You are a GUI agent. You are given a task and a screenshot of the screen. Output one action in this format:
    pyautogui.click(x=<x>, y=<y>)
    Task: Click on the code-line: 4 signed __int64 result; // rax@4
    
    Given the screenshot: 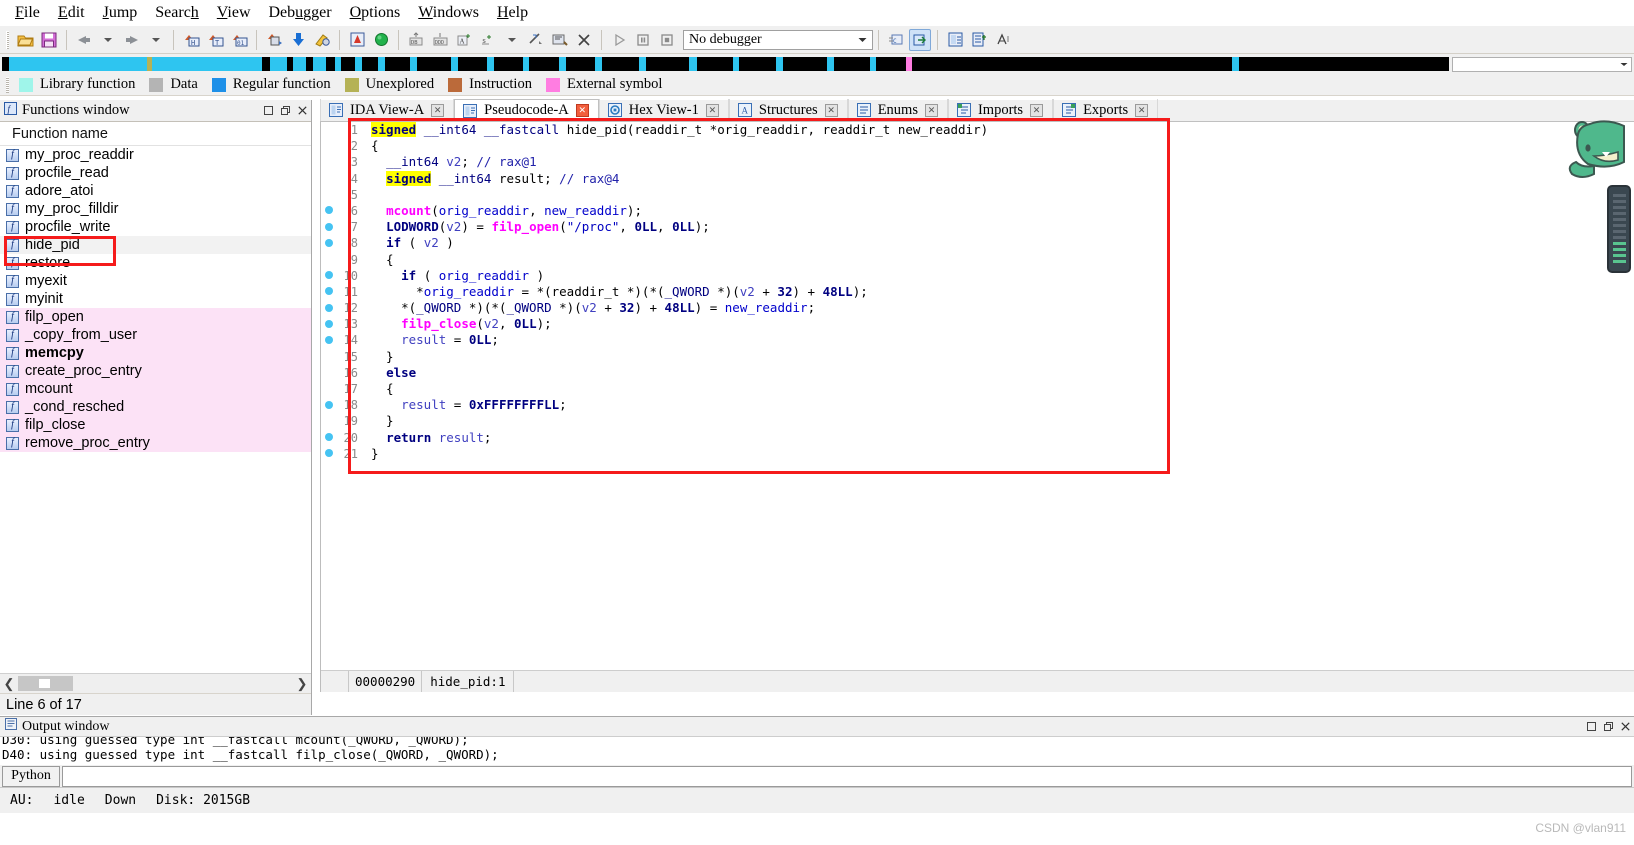 What is the action you would take?
    pyautogui.click(x=977, y=178)
    